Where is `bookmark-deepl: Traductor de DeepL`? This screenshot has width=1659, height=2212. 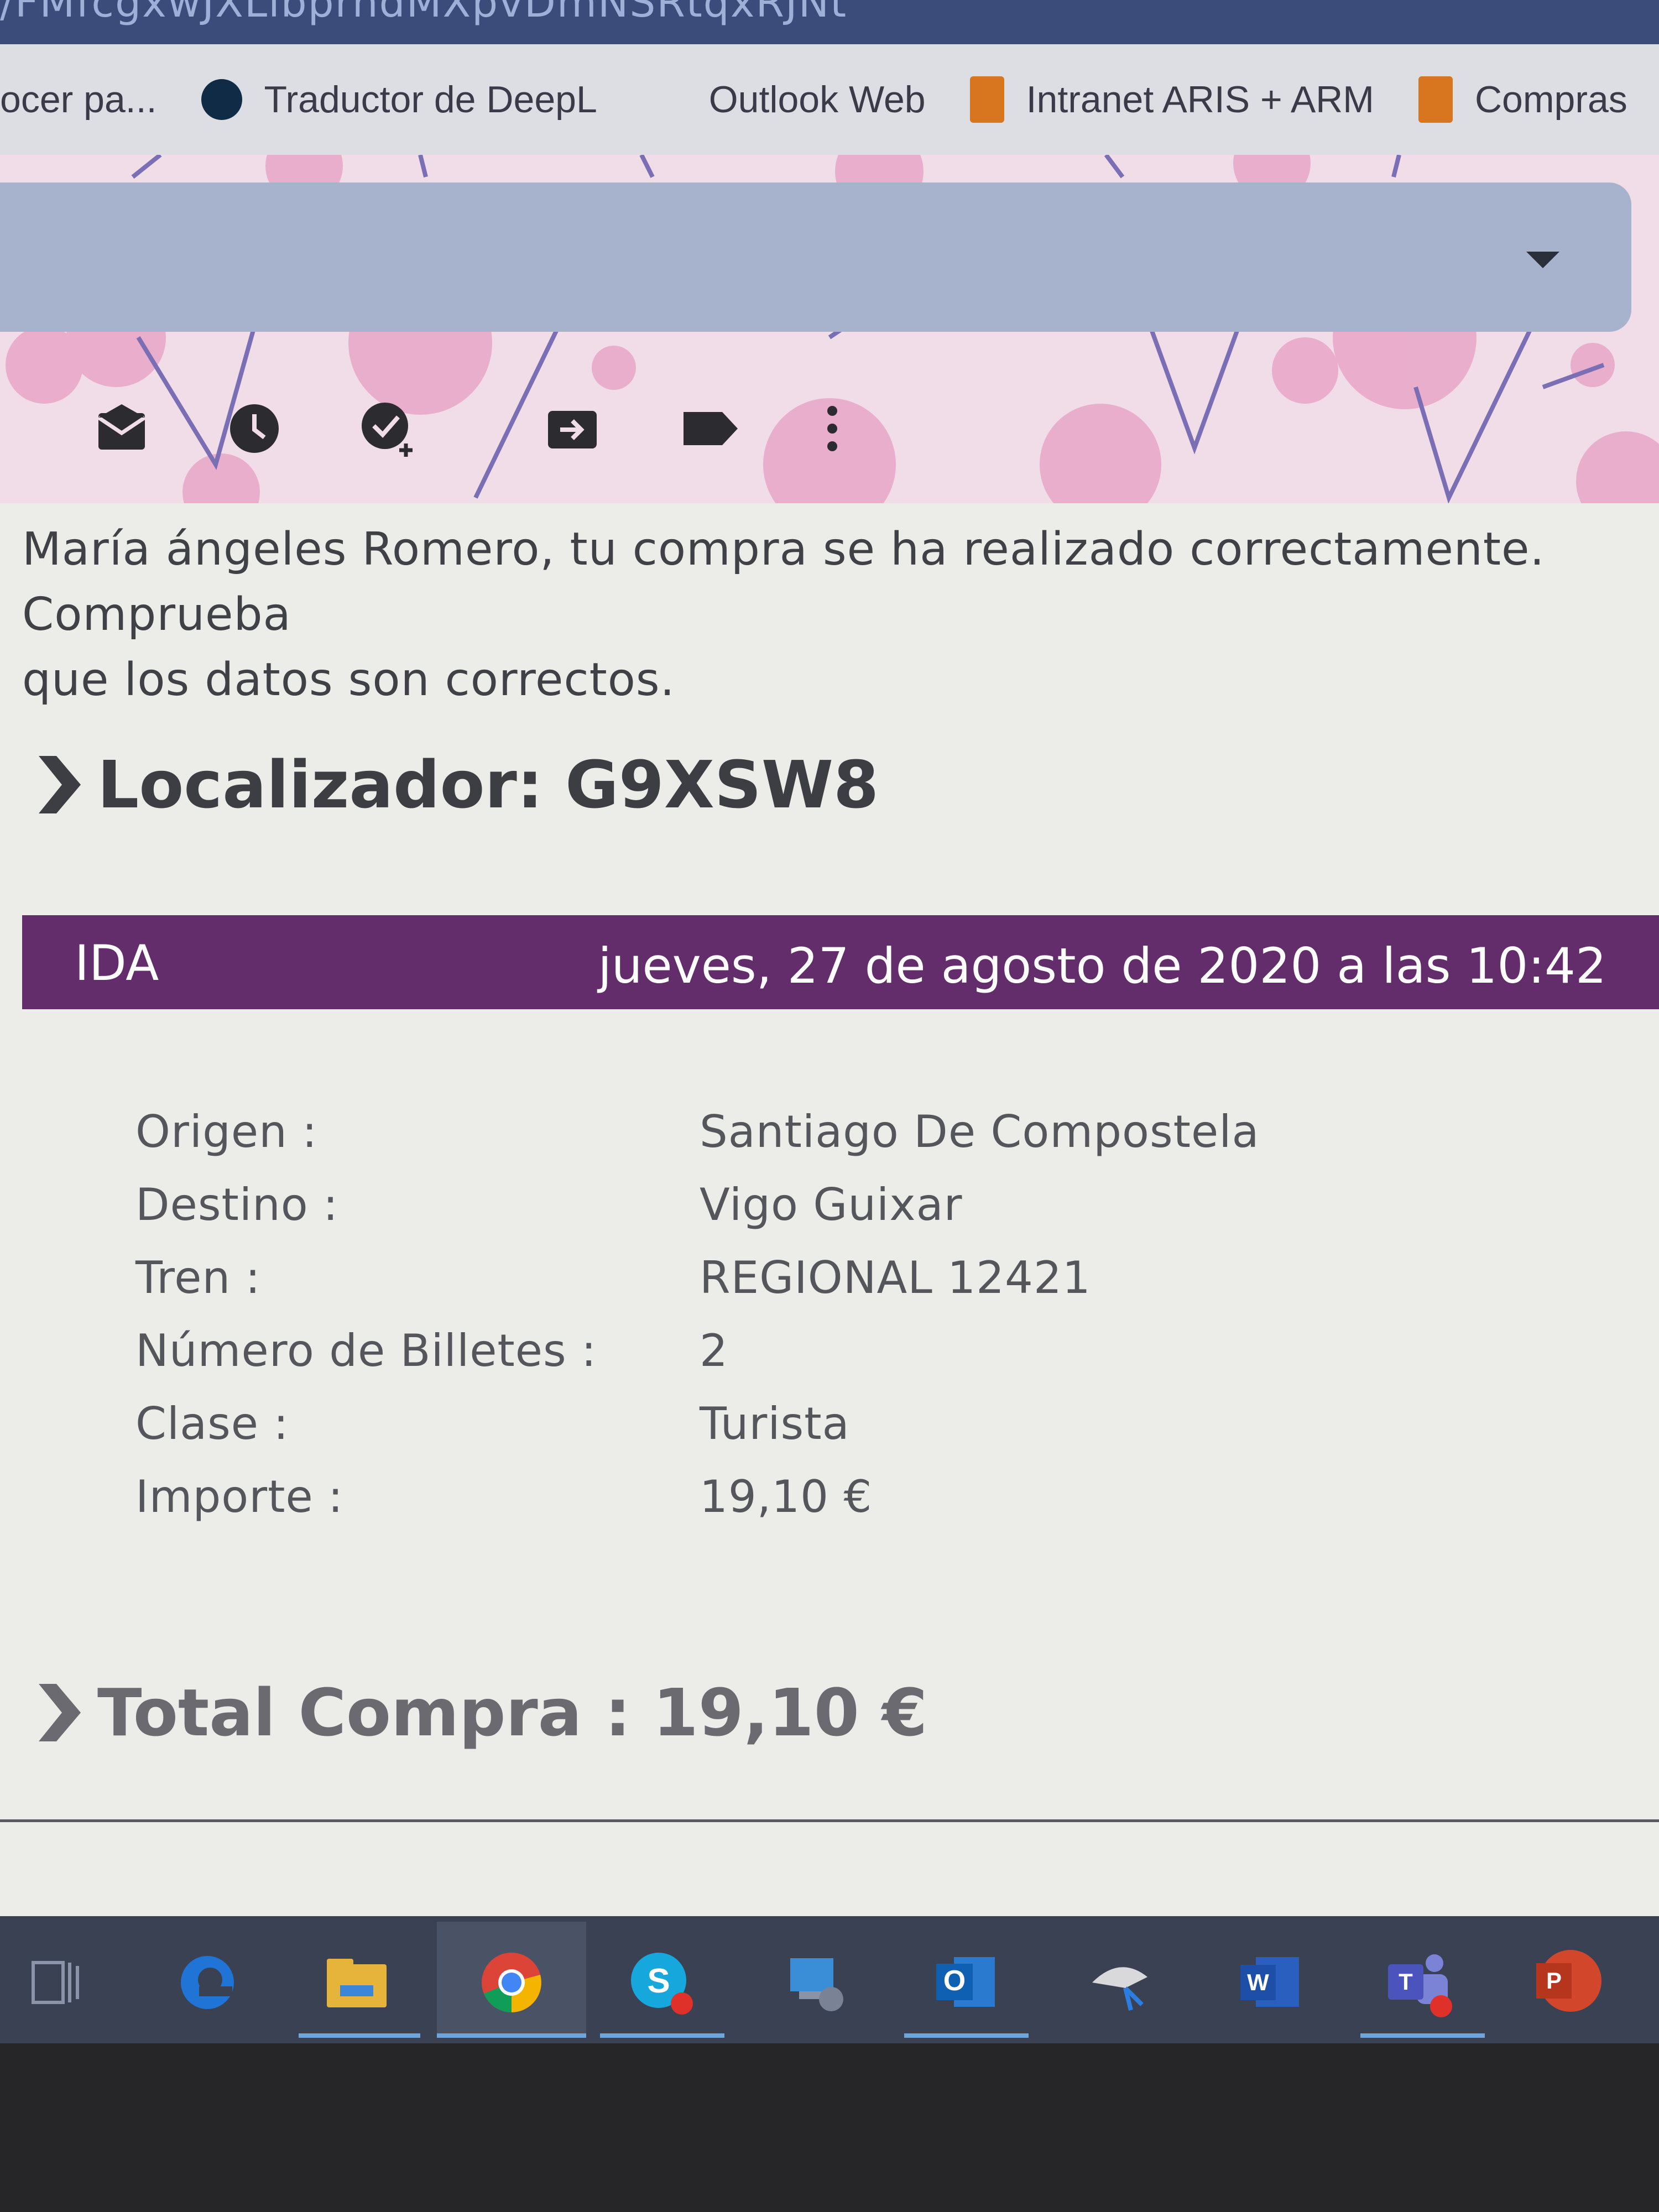
bookmark-deepl: Traductor de DeepL is located at coordinates (399, 100).